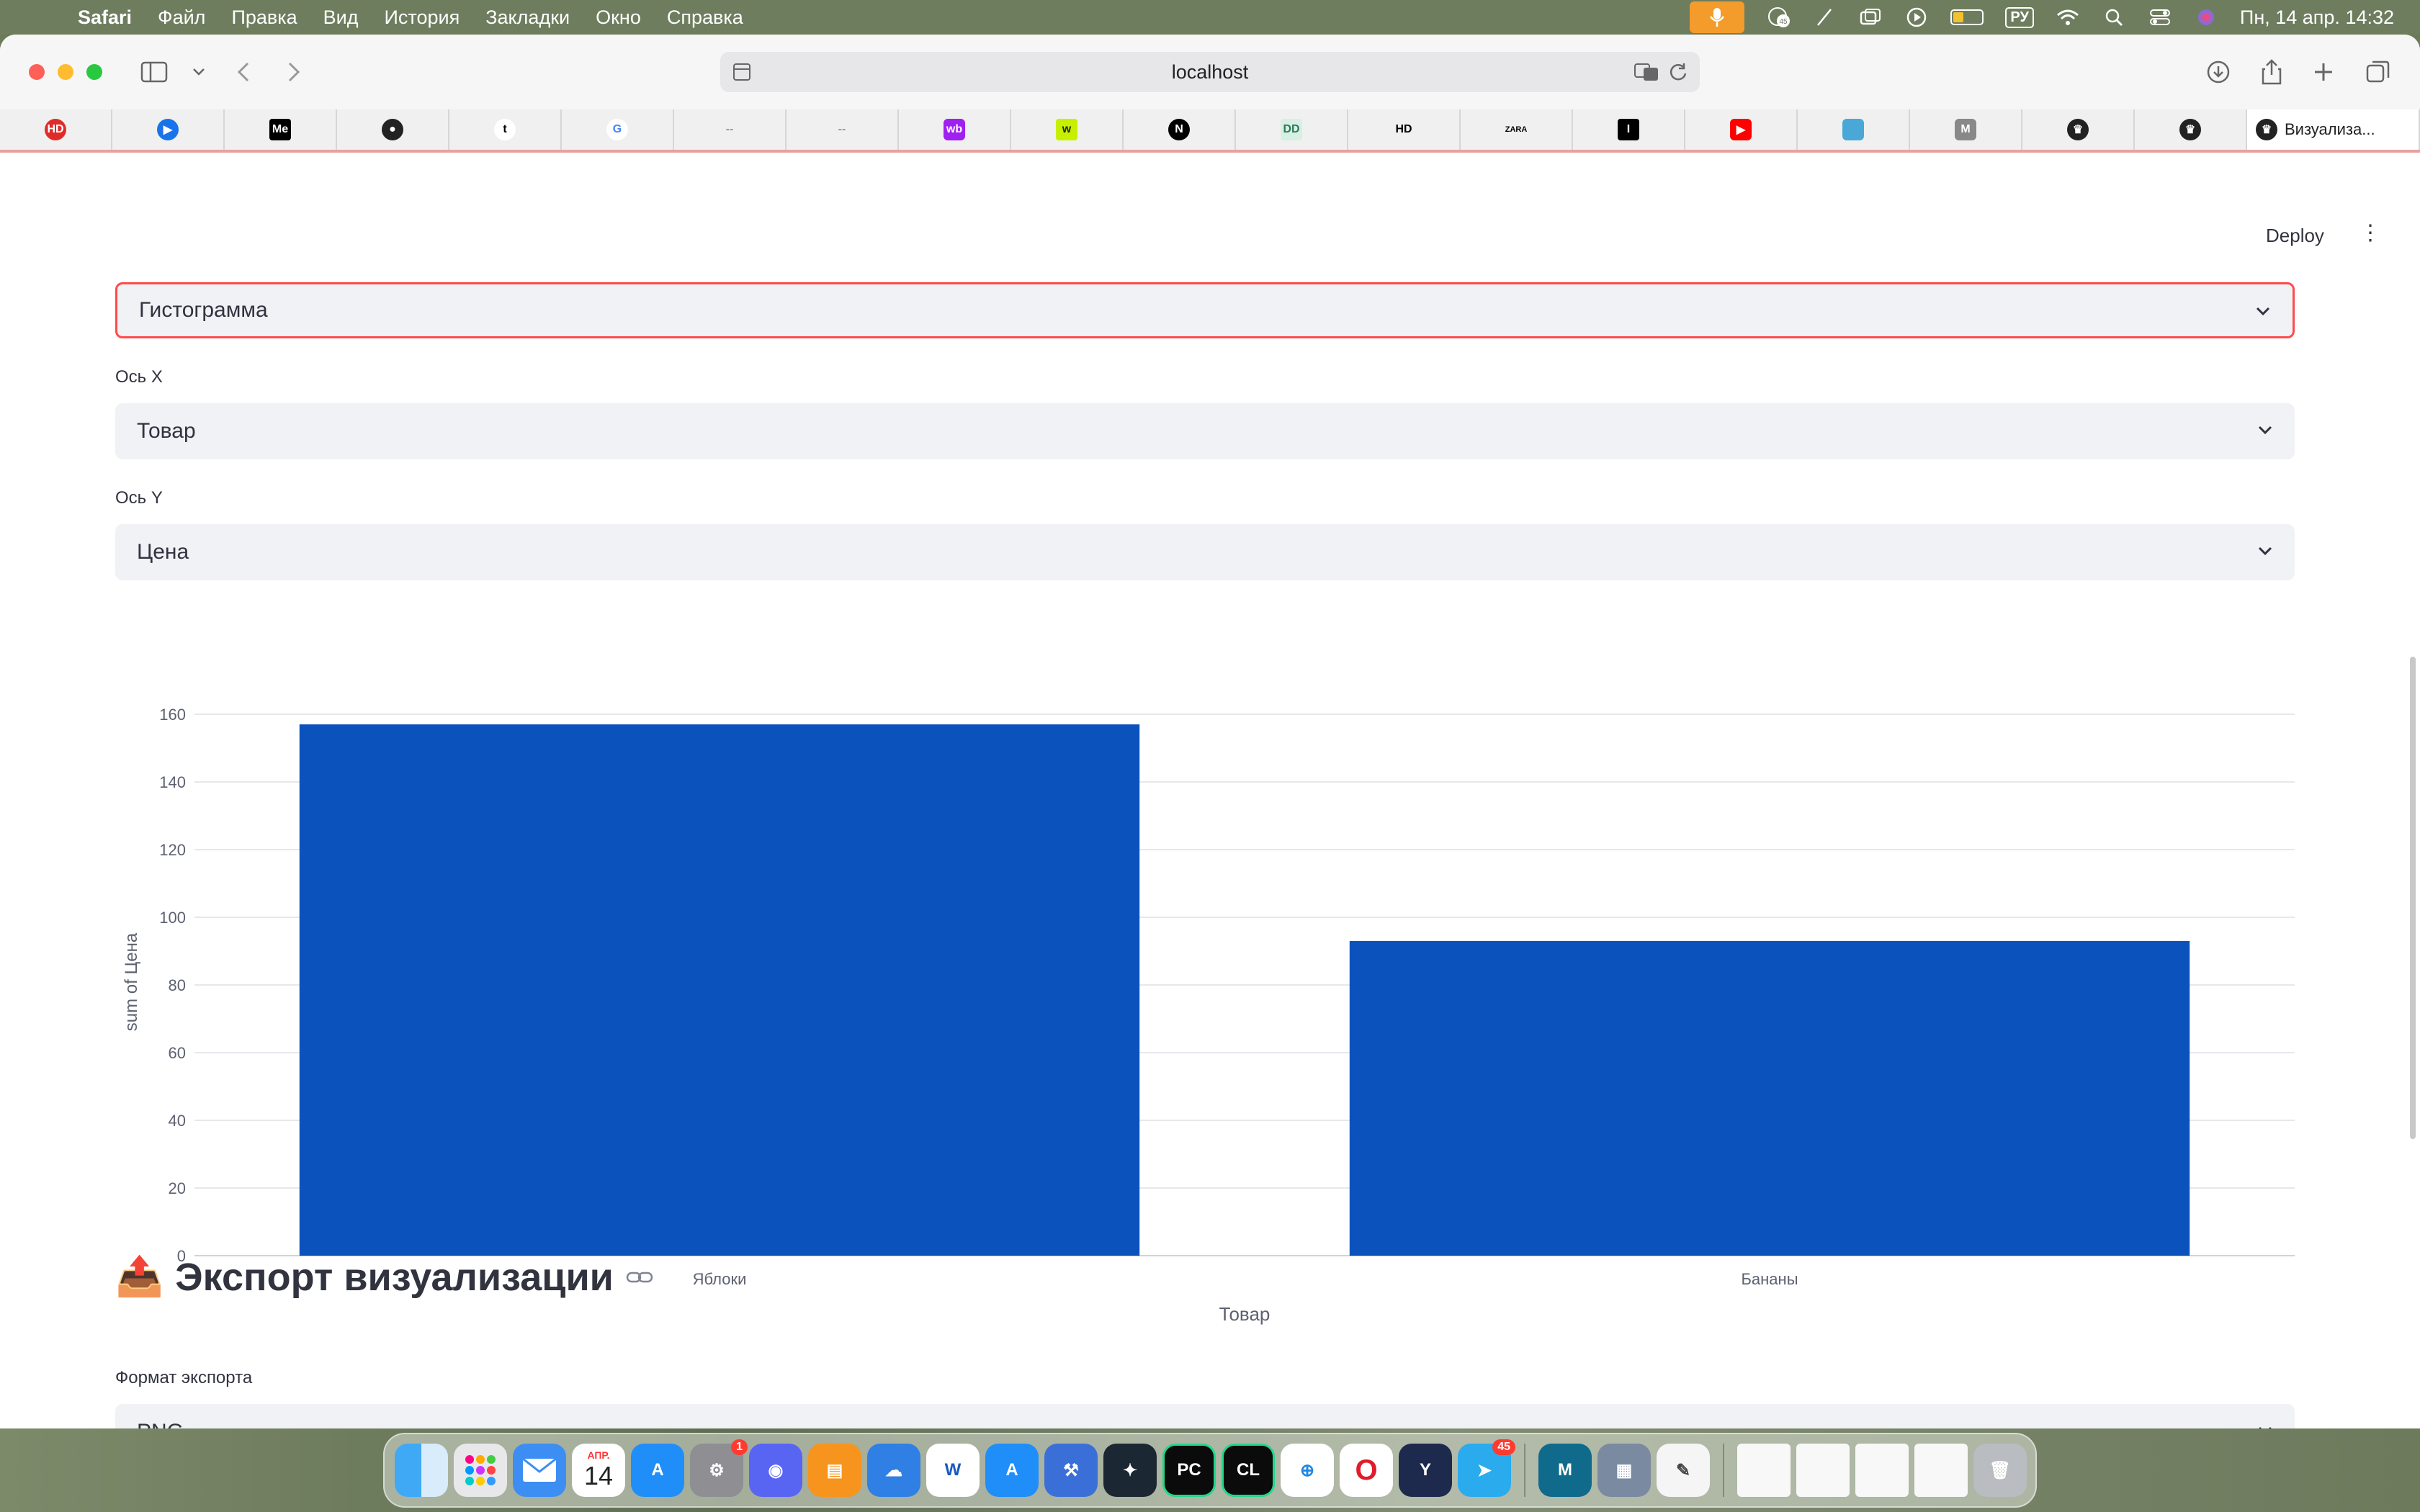 The image size is (2420, 1512). I want to click on system-settings-icon: ⚙ 1, so click(719, 1468).